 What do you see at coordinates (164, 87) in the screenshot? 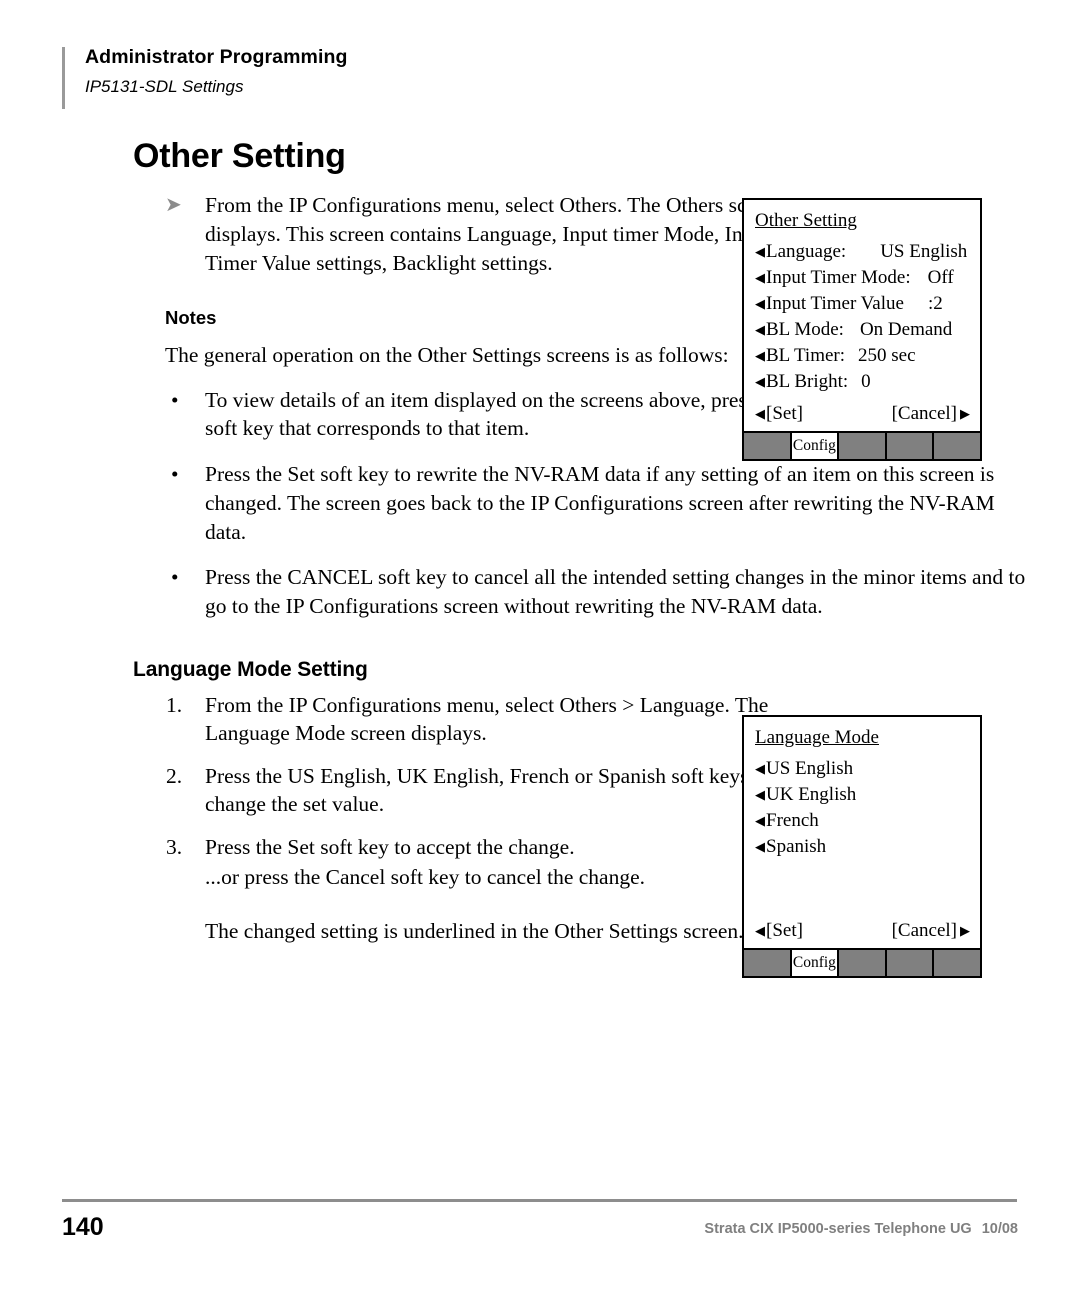
I see `header-subtitle: IP5131-SDL Settings` at bounding box center [164, 87].